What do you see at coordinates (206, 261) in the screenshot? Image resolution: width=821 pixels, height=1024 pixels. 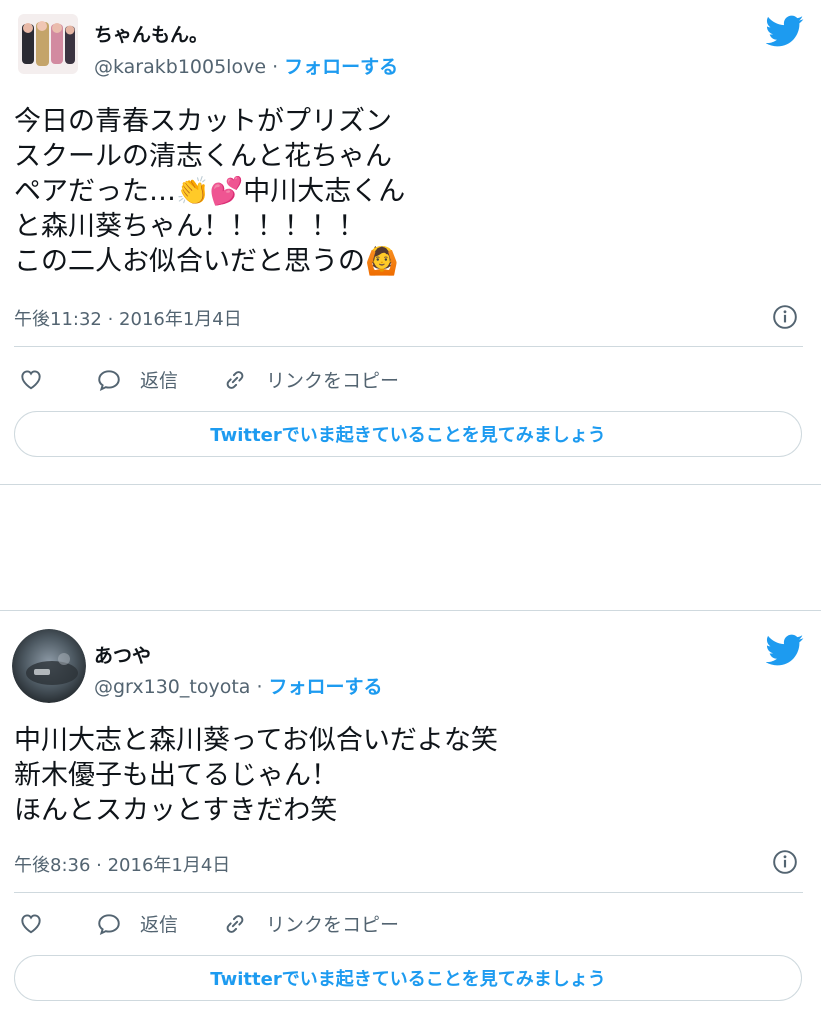 I see `tweet-text-line: この二人お似合いだと思うの🙆` at bounding box center [206, 261].